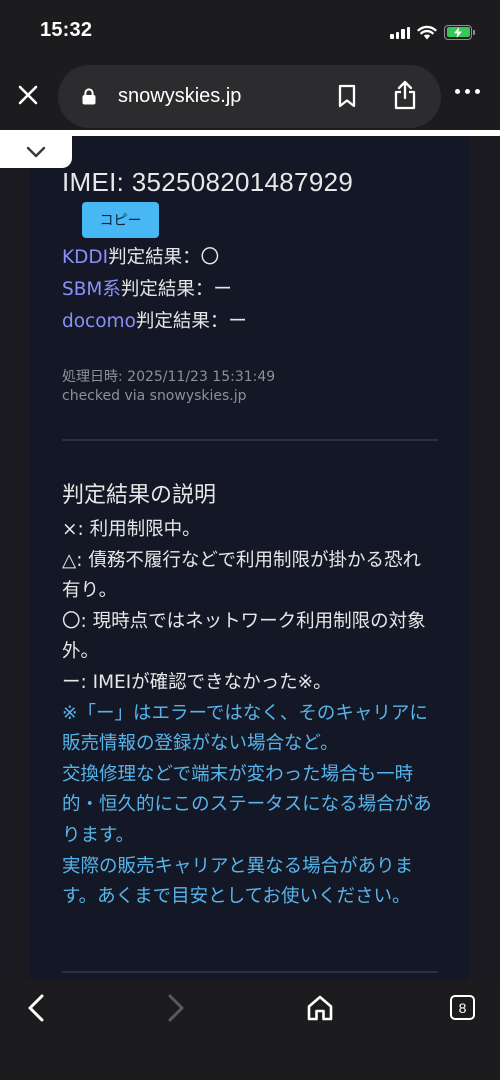 Image resolution: width=500 pixels, height=1080 pixels. I want to click on copy-button: コピー, so click(120, 220).